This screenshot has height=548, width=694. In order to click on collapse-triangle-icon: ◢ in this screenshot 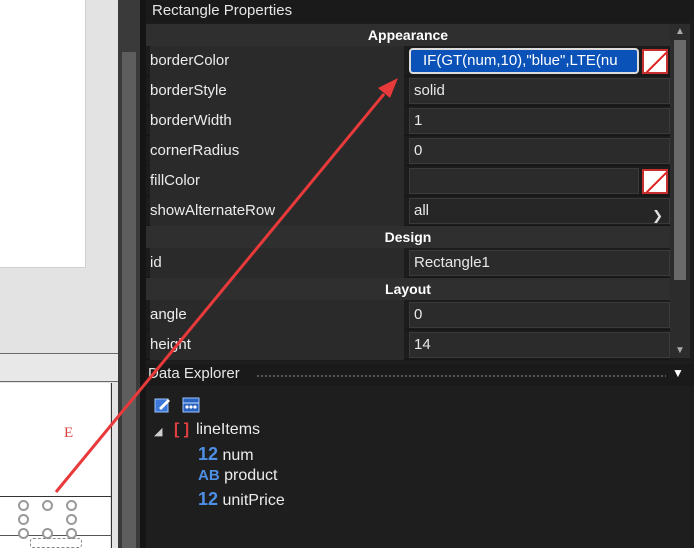, I will do `click(158, 431)`.